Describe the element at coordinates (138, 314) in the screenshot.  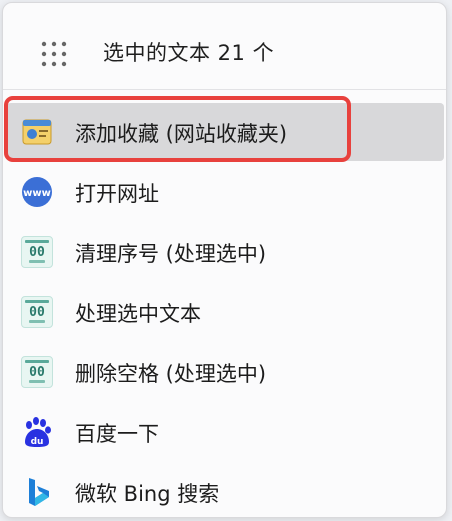
I see `menu-item-label: 处理选中文本` at that location.